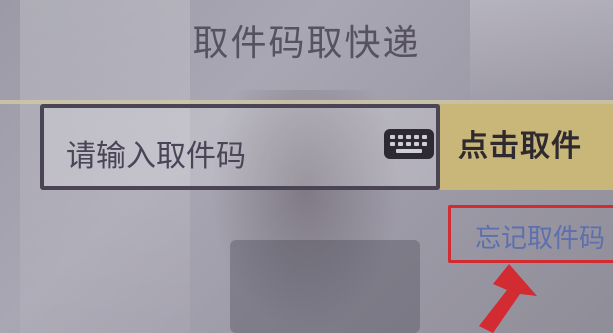  I want to click on page-title: 取件码取快递, so click(306, 43).